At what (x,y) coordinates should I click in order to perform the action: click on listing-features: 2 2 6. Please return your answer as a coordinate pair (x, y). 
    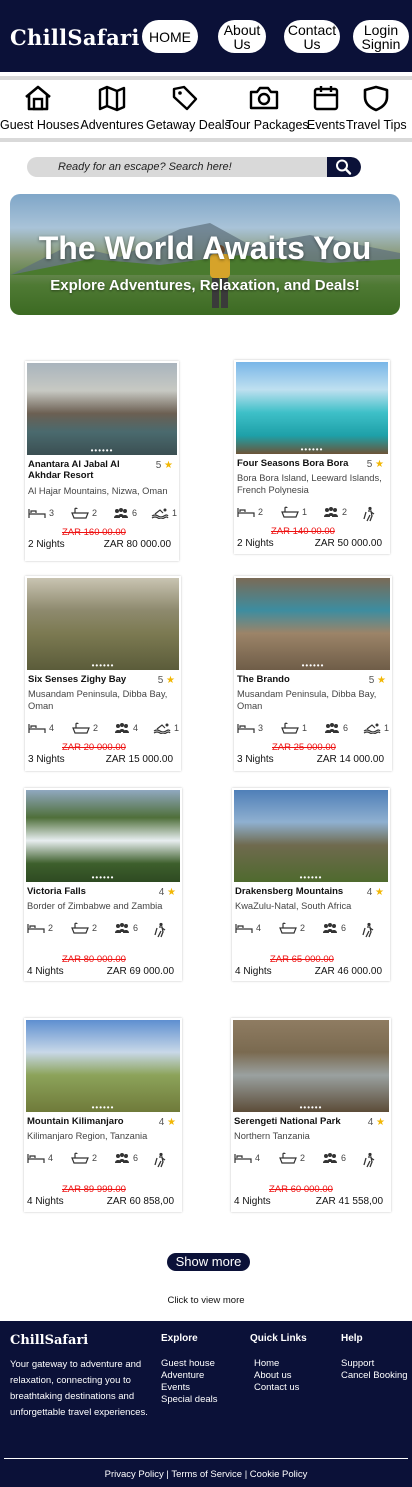
    Looking at the image, I should click on (102, 930).